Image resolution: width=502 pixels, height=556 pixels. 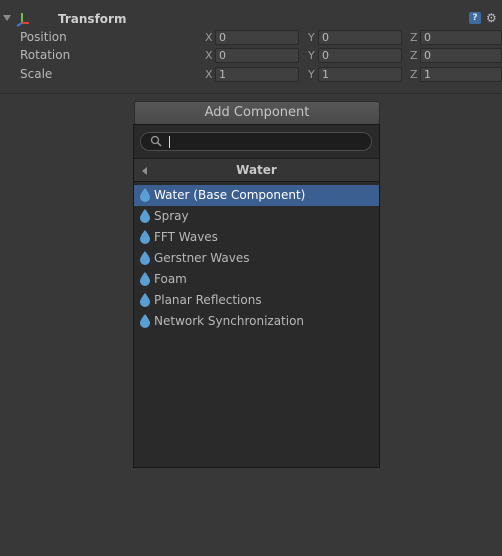 I want to click on gear-icon: ⚙, so click(x=492, y=18).